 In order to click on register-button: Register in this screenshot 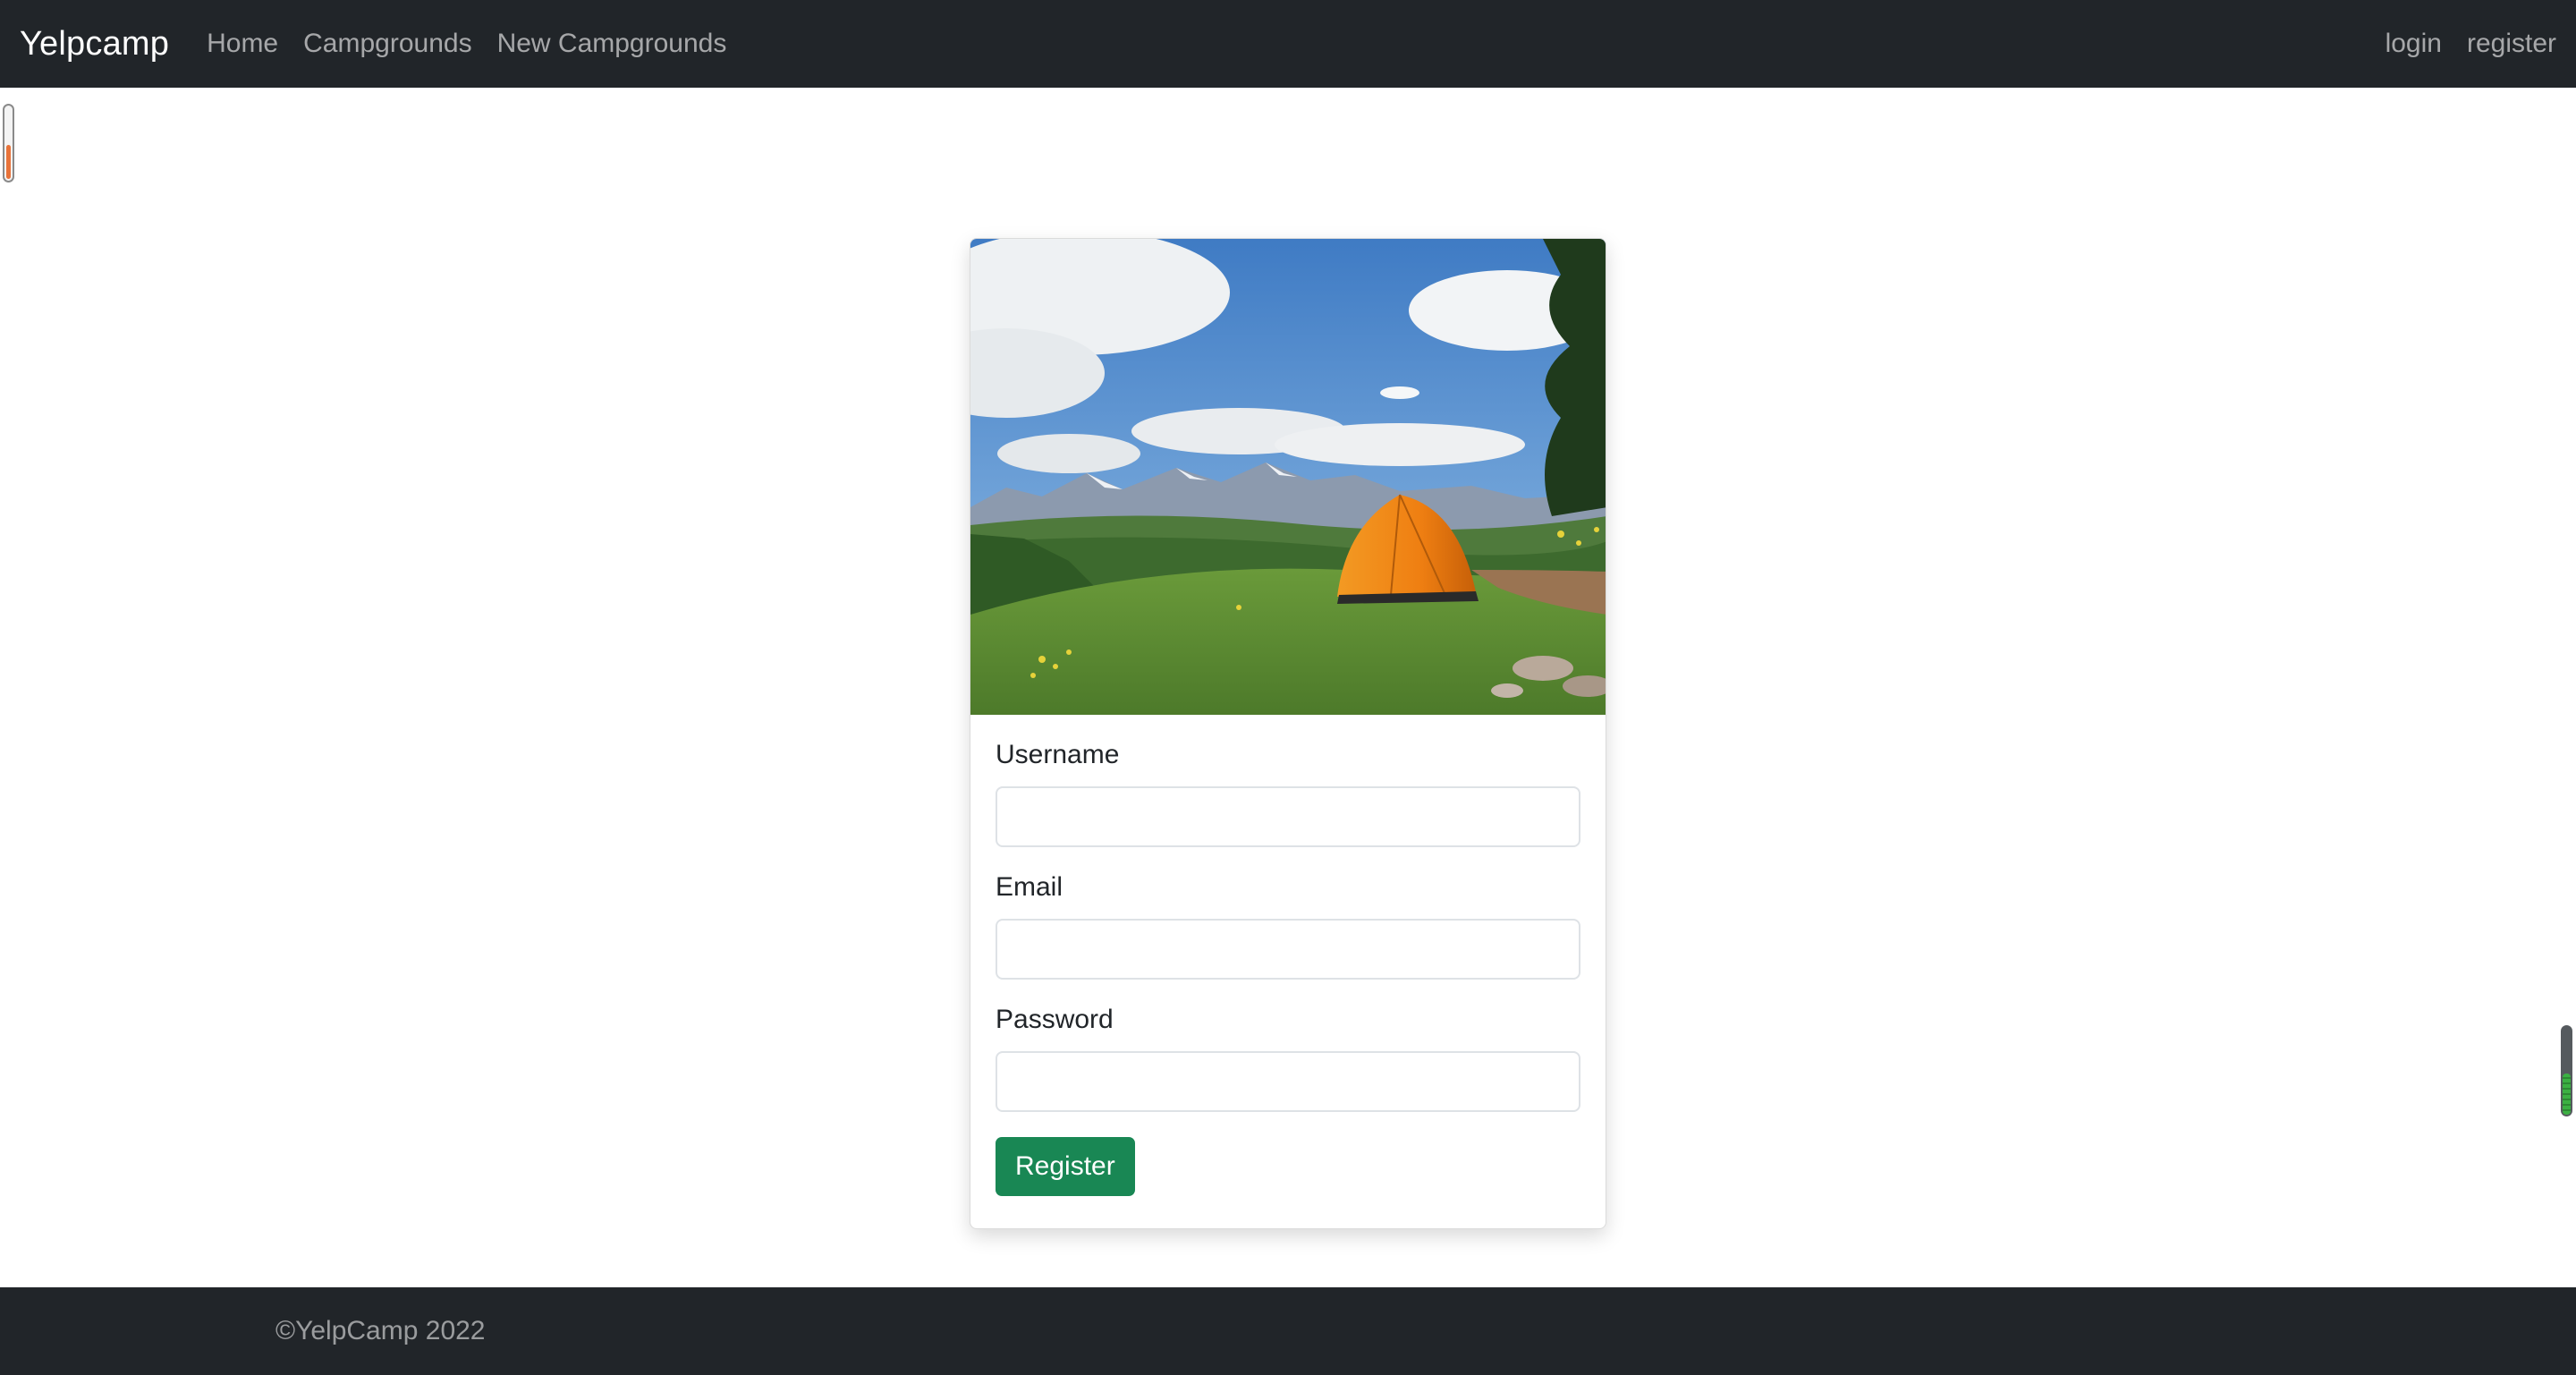, I will do `click(1065, 1166)`.